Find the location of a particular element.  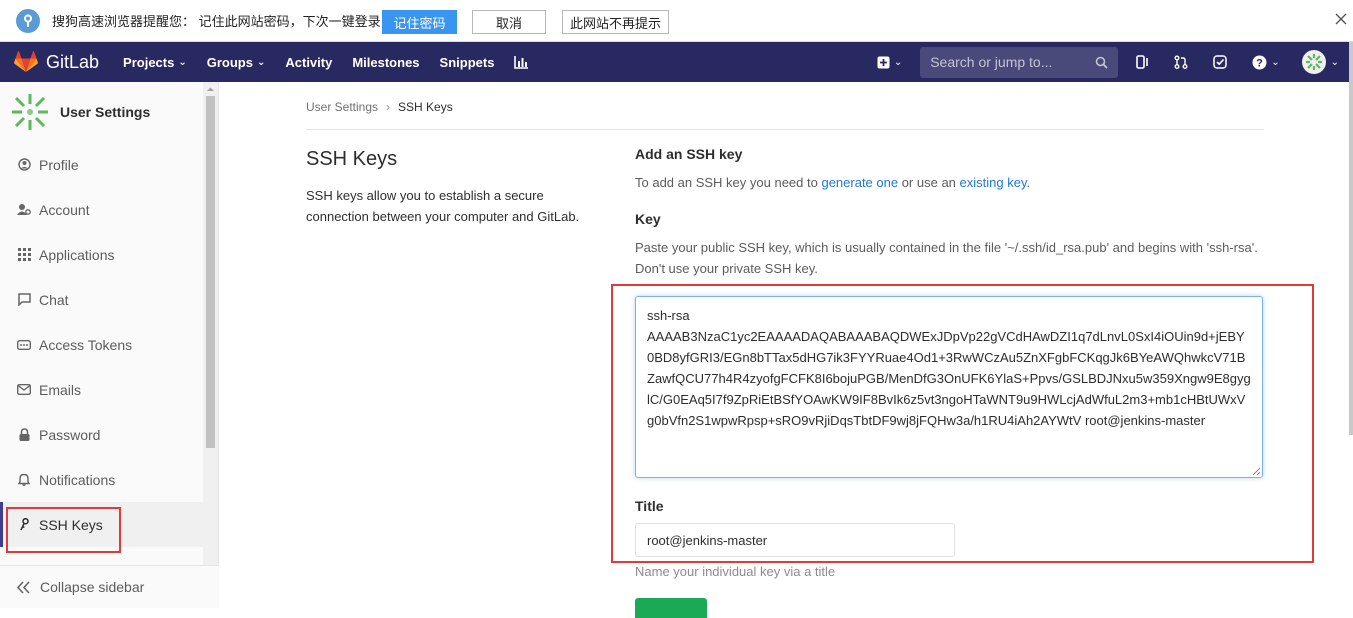

nav-activity: Activity is located at coordinates (308, 62).